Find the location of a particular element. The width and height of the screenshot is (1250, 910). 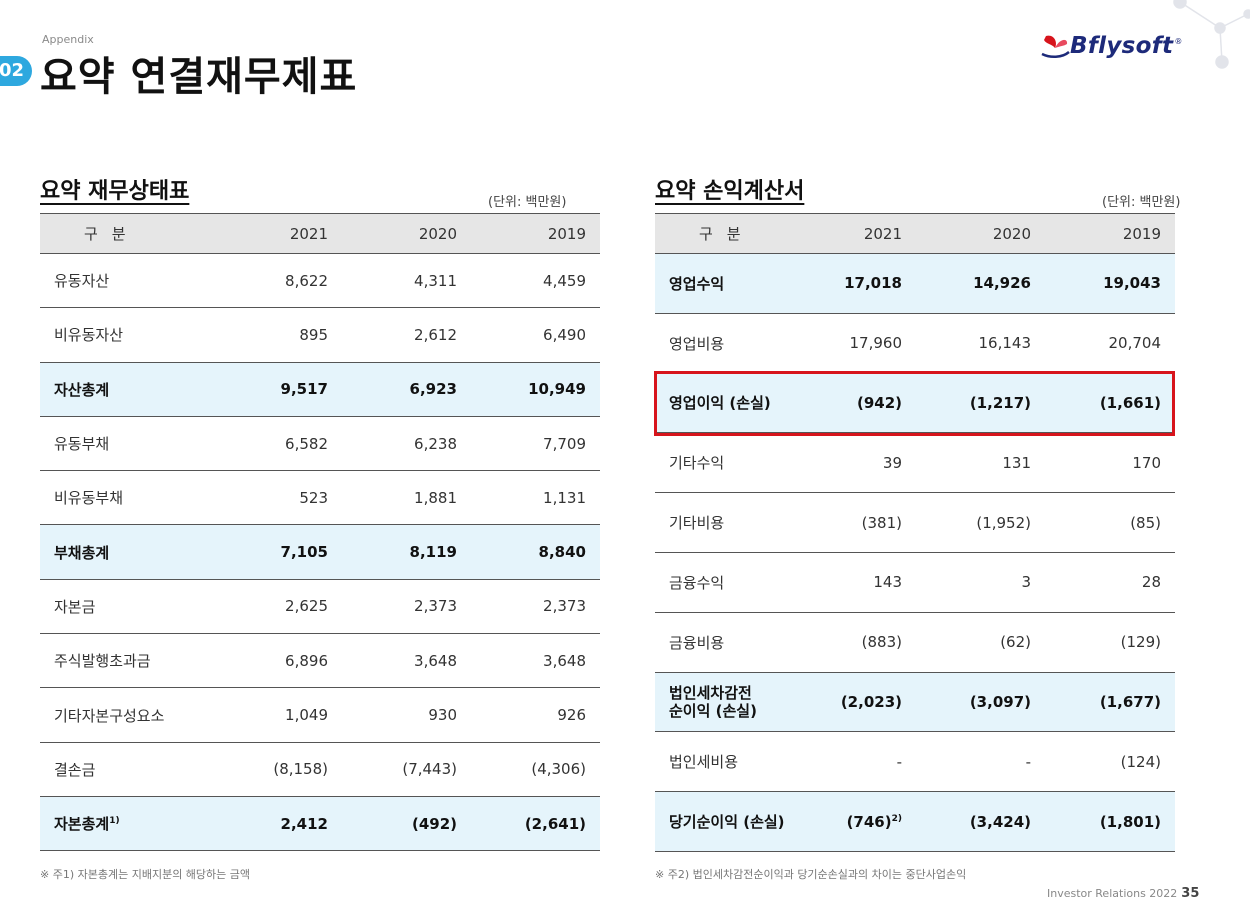

table-row: 자본금 2,625 2,373 2,373 is located at coordinates (320, 607).